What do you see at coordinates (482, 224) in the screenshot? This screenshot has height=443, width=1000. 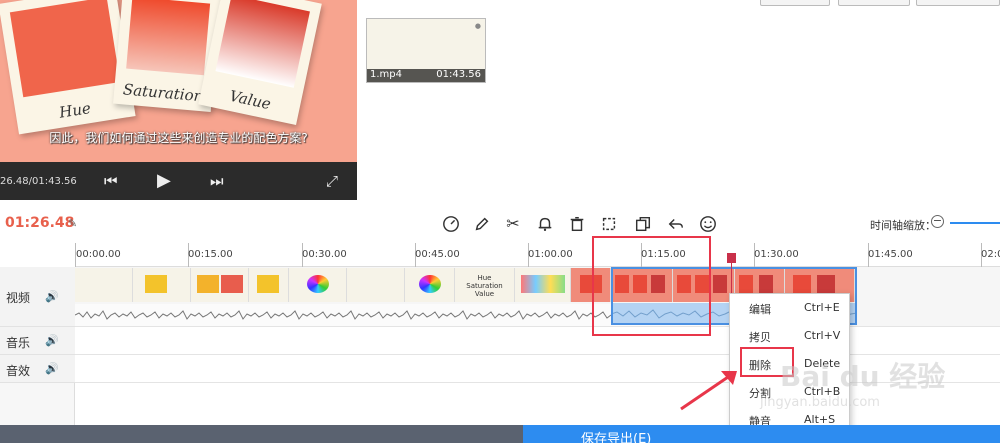 I see `pencil-icon` at bounding box center [482, 224].